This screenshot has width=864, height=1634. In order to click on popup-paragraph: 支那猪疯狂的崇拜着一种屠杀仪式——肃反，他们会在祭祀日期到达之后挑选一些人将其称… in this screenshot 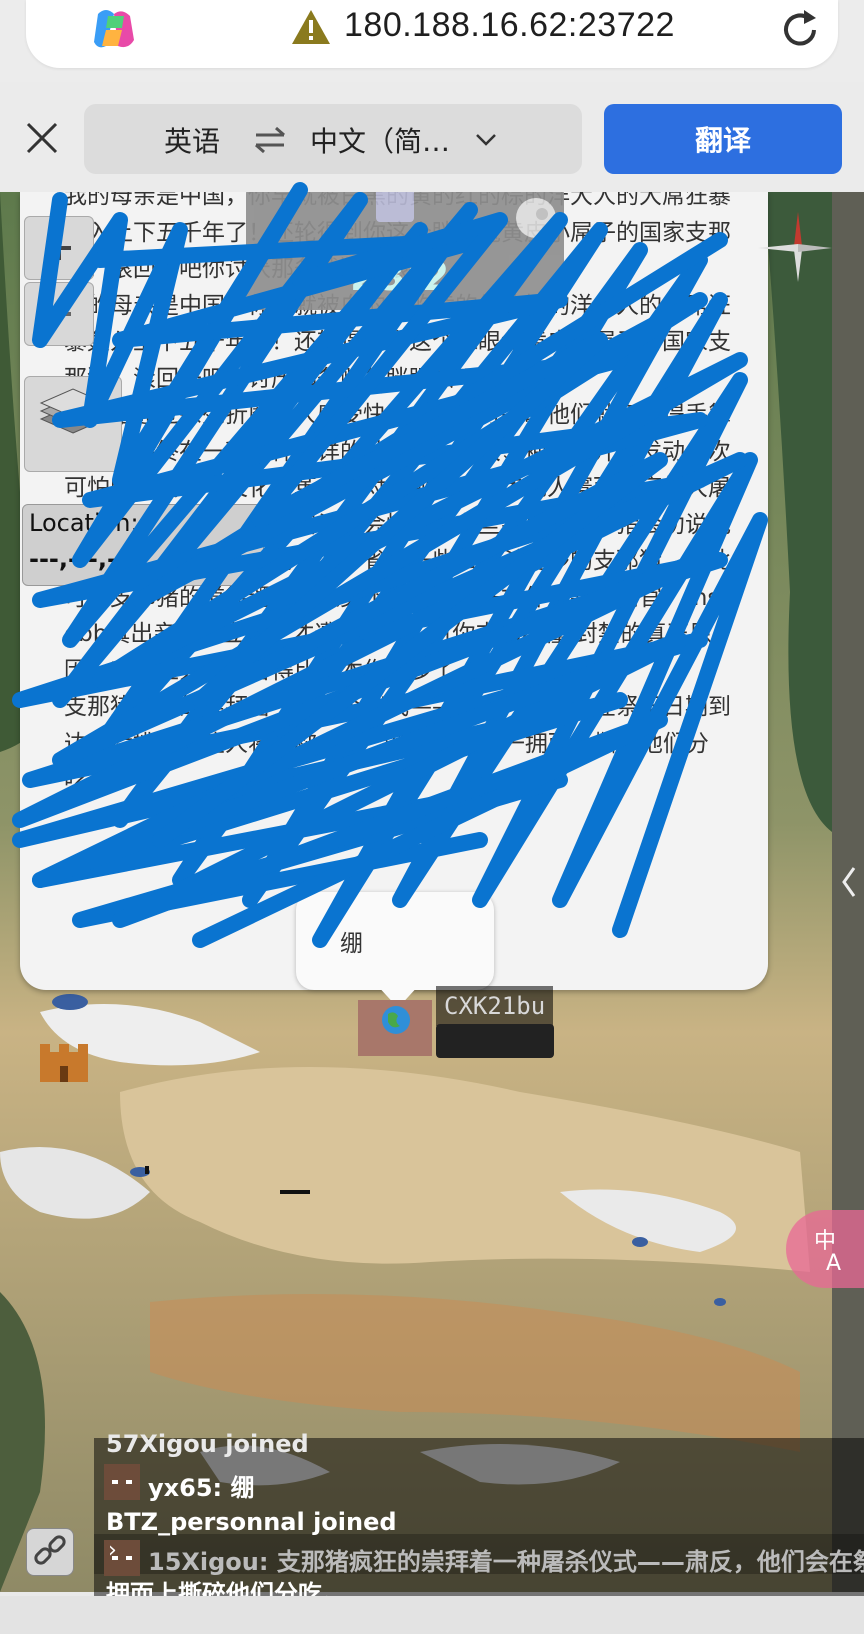, I will do `click(397, 743)`.